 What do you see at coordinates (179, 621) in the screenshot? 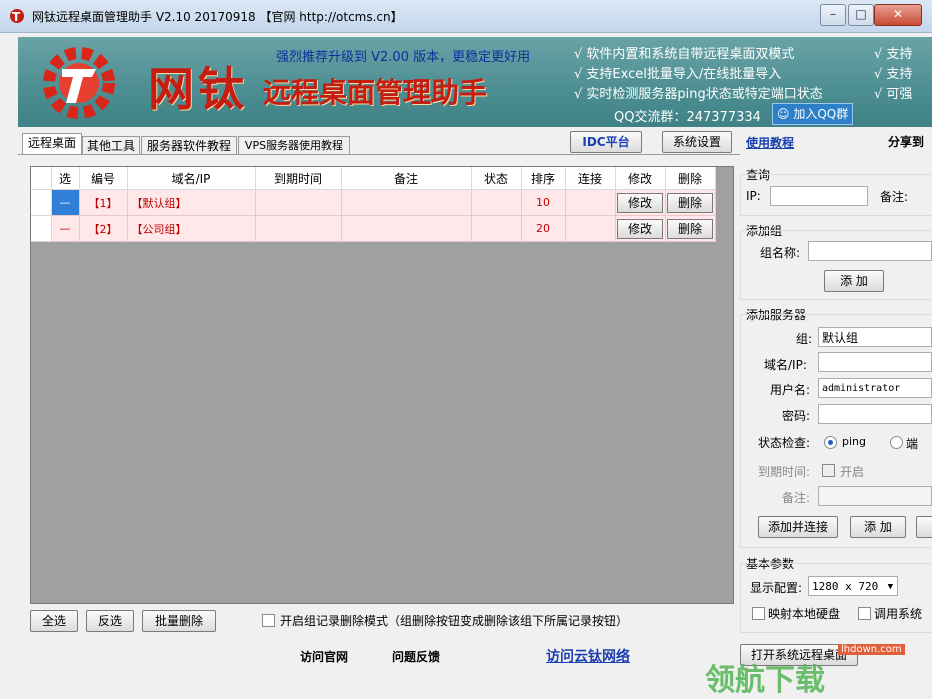
I see `batch-delete-button: 批量删除` at bounding box center [179, 621].